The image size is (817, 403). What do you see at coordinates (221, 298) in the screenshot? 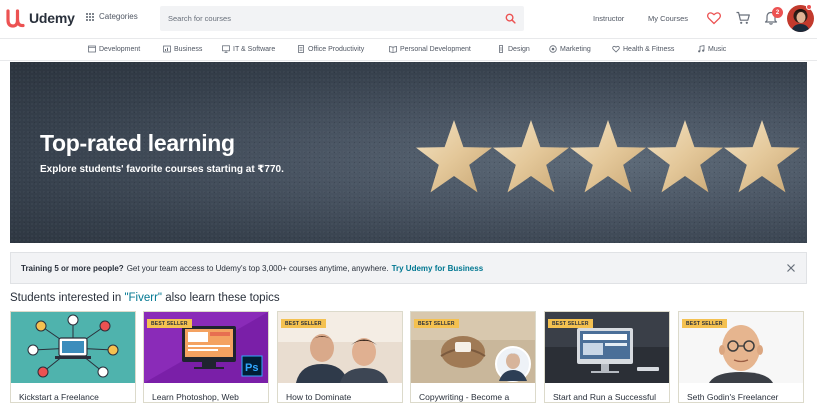
I see `section-title-suffix: also learn these topics` at bounding box center [221, 298].